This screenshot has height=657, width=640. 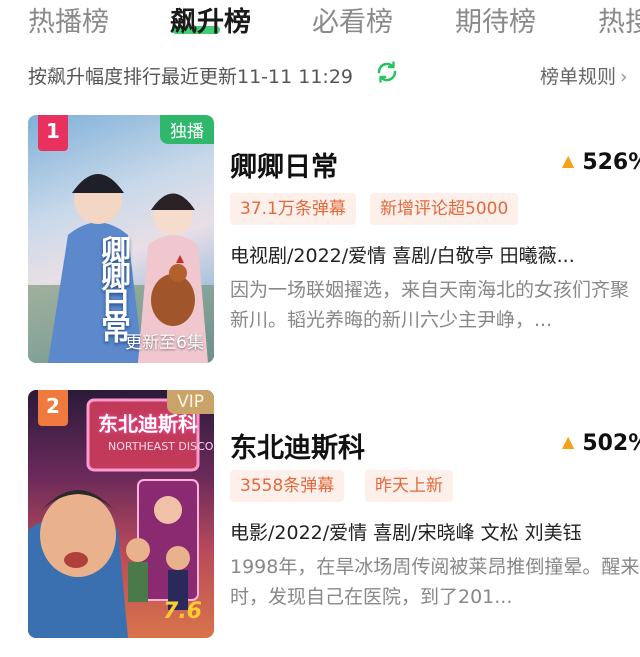 What do you see at coordinates (578, 77) in the screenshot?
I see `ranking-rules-label: 榜单规则` at bounding box center [578, 77].